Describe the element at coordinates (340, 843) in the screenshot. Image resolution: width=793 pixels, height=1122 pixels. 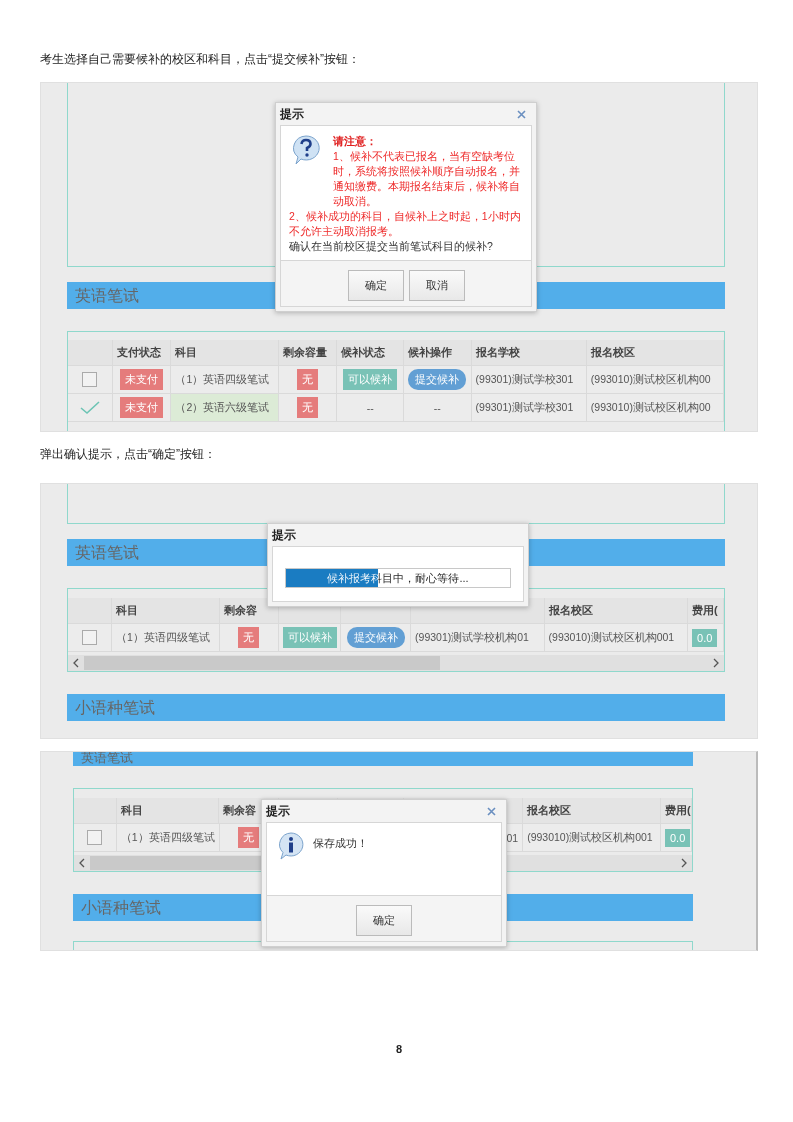
I see `dialog-message: 保存成功！` at that location.